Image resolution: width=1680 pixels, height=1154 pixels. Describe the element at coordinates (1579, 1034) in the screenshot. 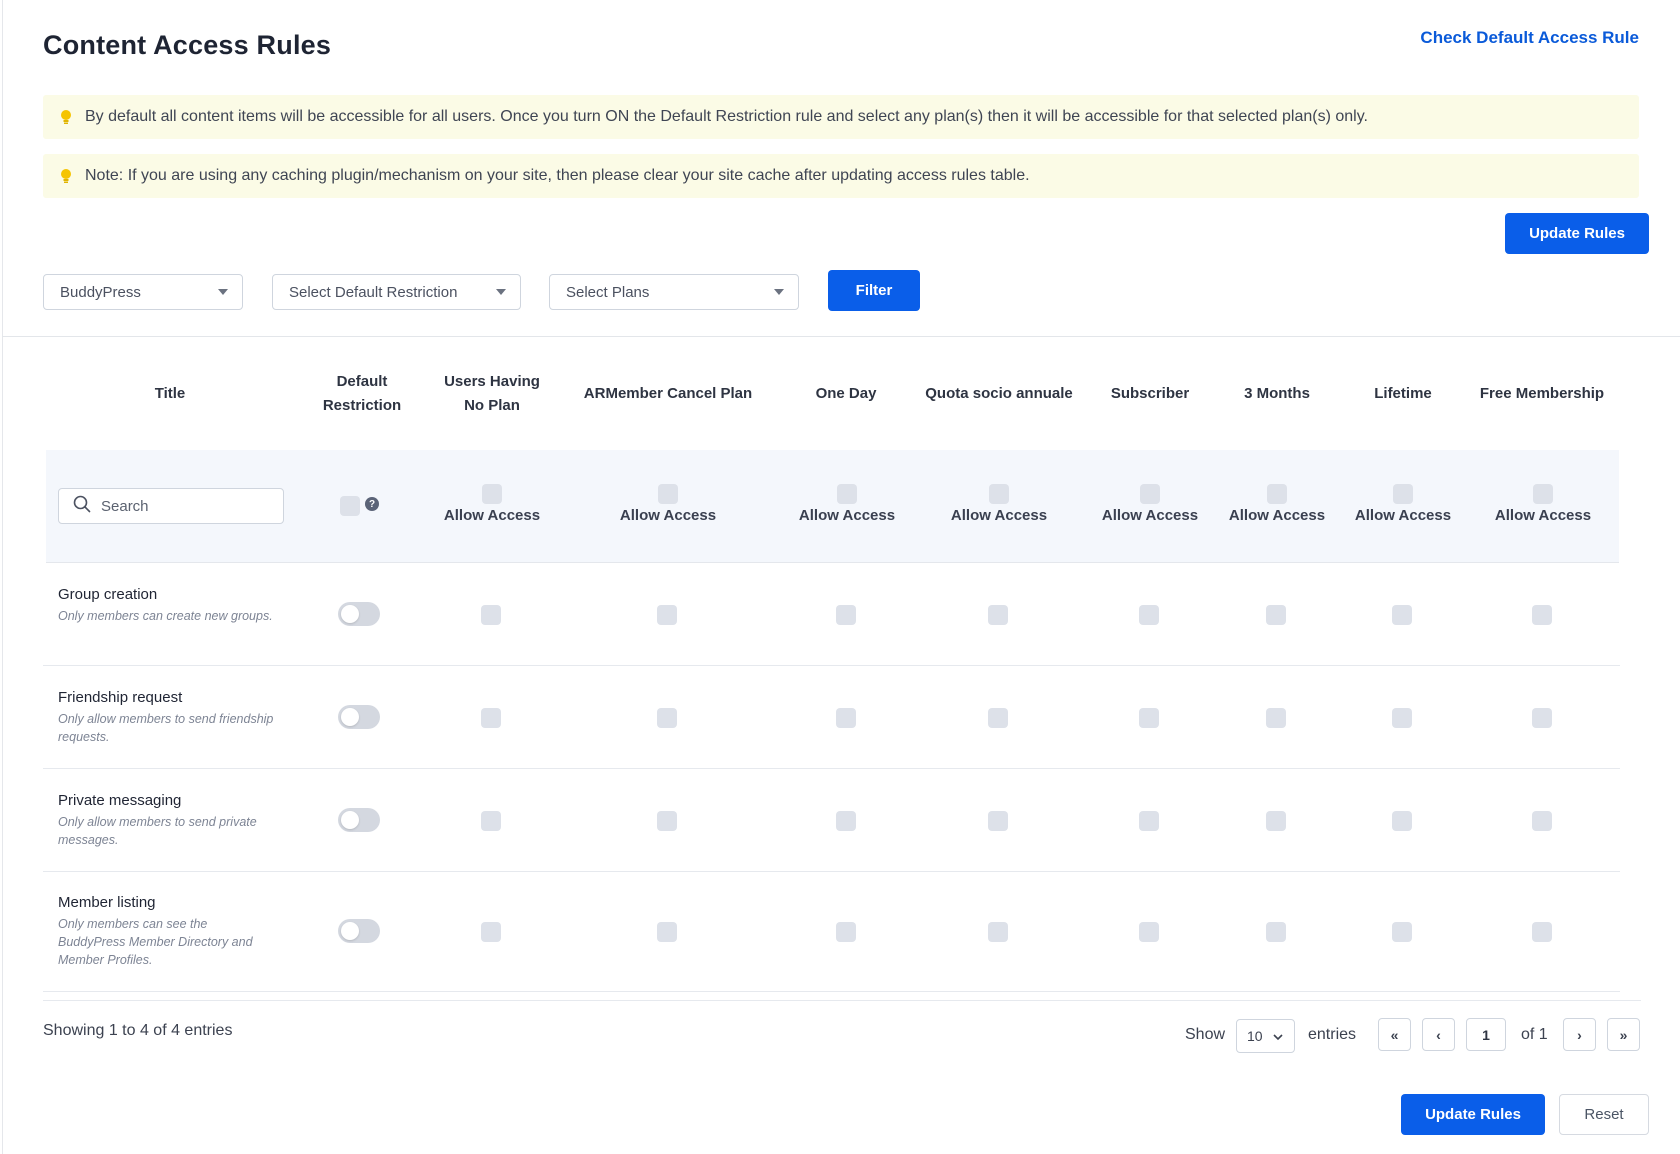

I see `next-page-button: ›` at that location.